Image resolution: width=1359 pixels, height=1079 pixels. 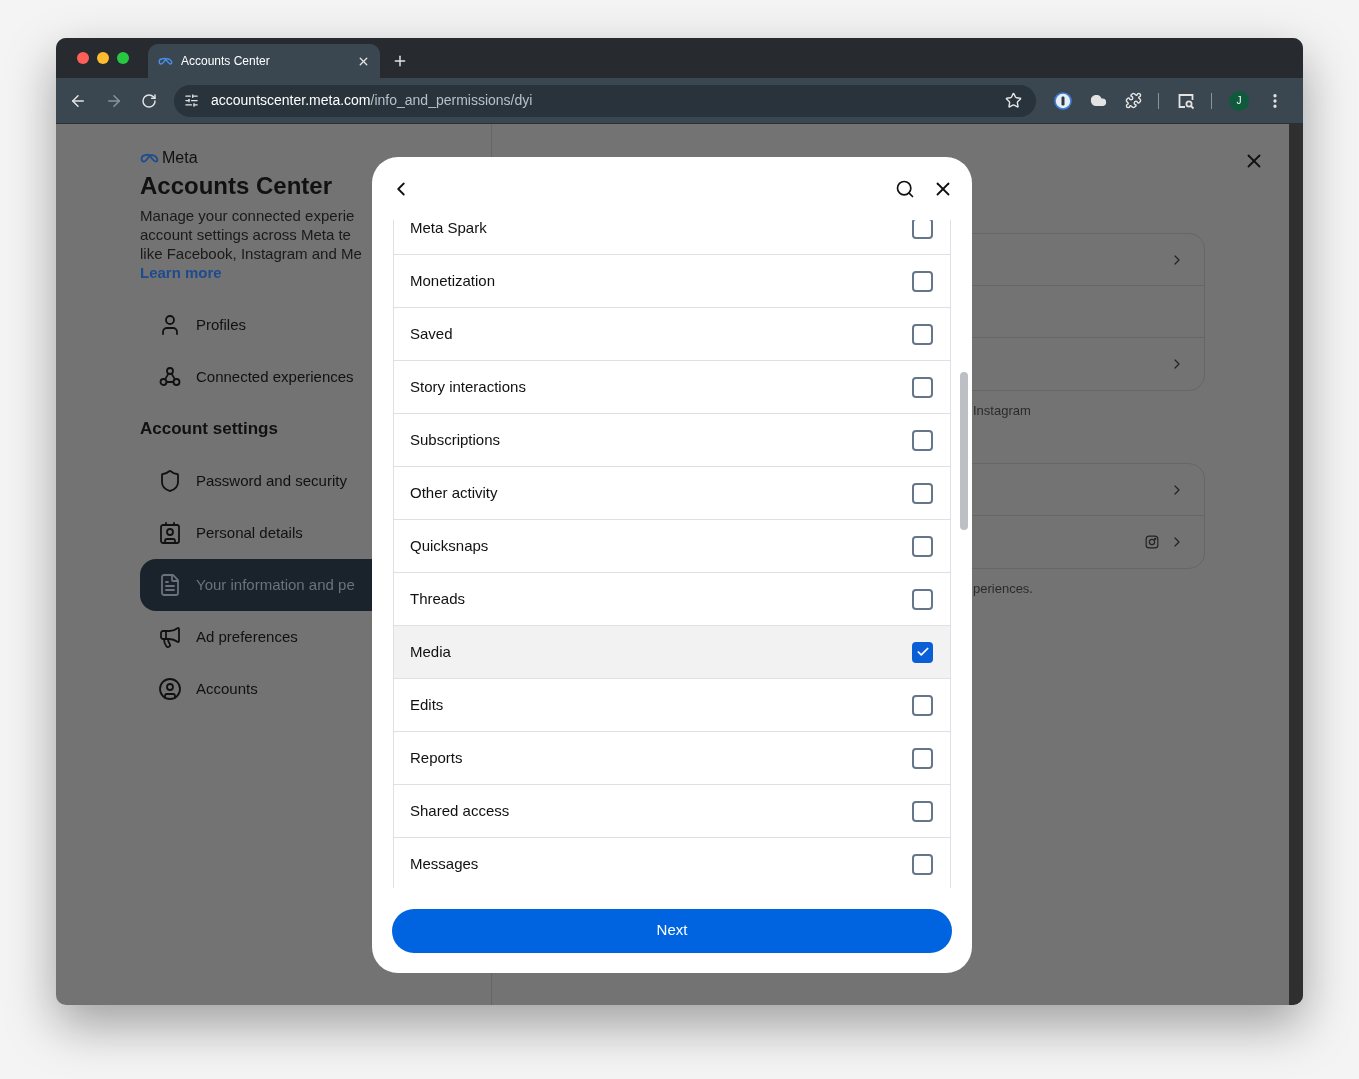 I want to click on address-bar: accountscenter.meta.com/info_and_permissions/dyi, so click(x=605, y=100).